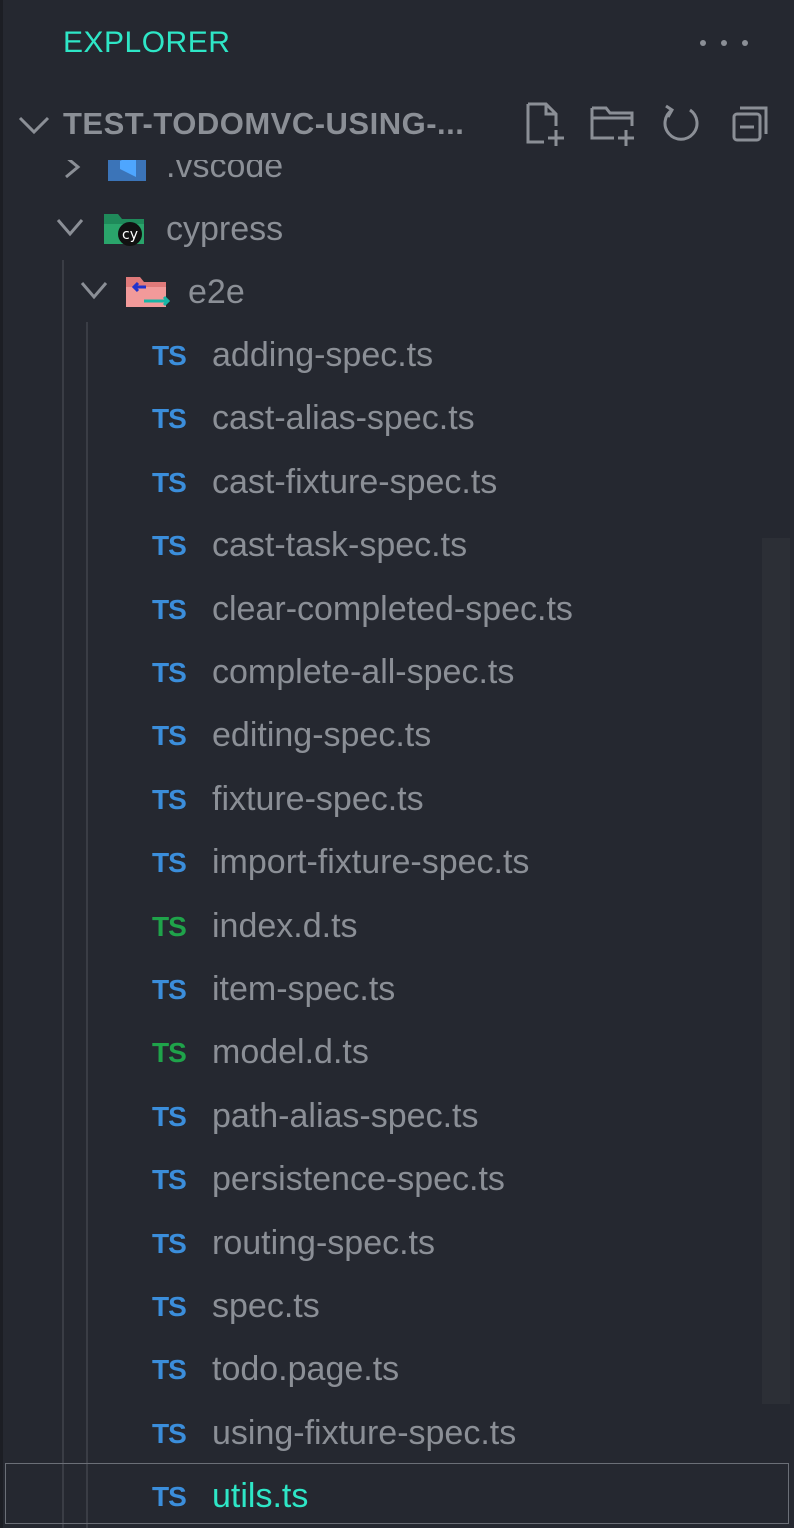  I want to click on tree-file-item: TS cast-fixture-spec.ts, so click(397, 482).